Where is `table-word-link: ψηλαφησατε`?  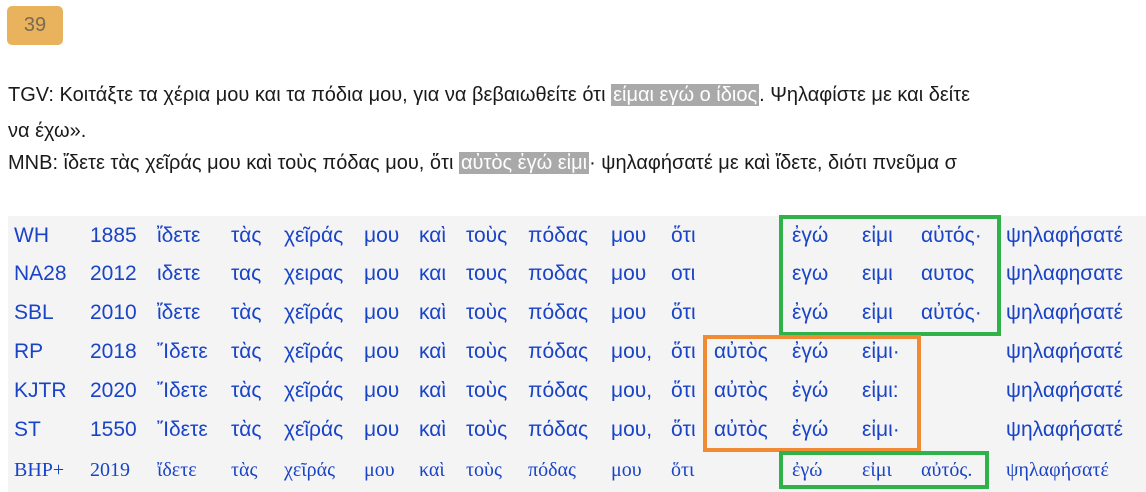
table-word-link: ψηλαφησατε is located at coordinates (1064, 274).